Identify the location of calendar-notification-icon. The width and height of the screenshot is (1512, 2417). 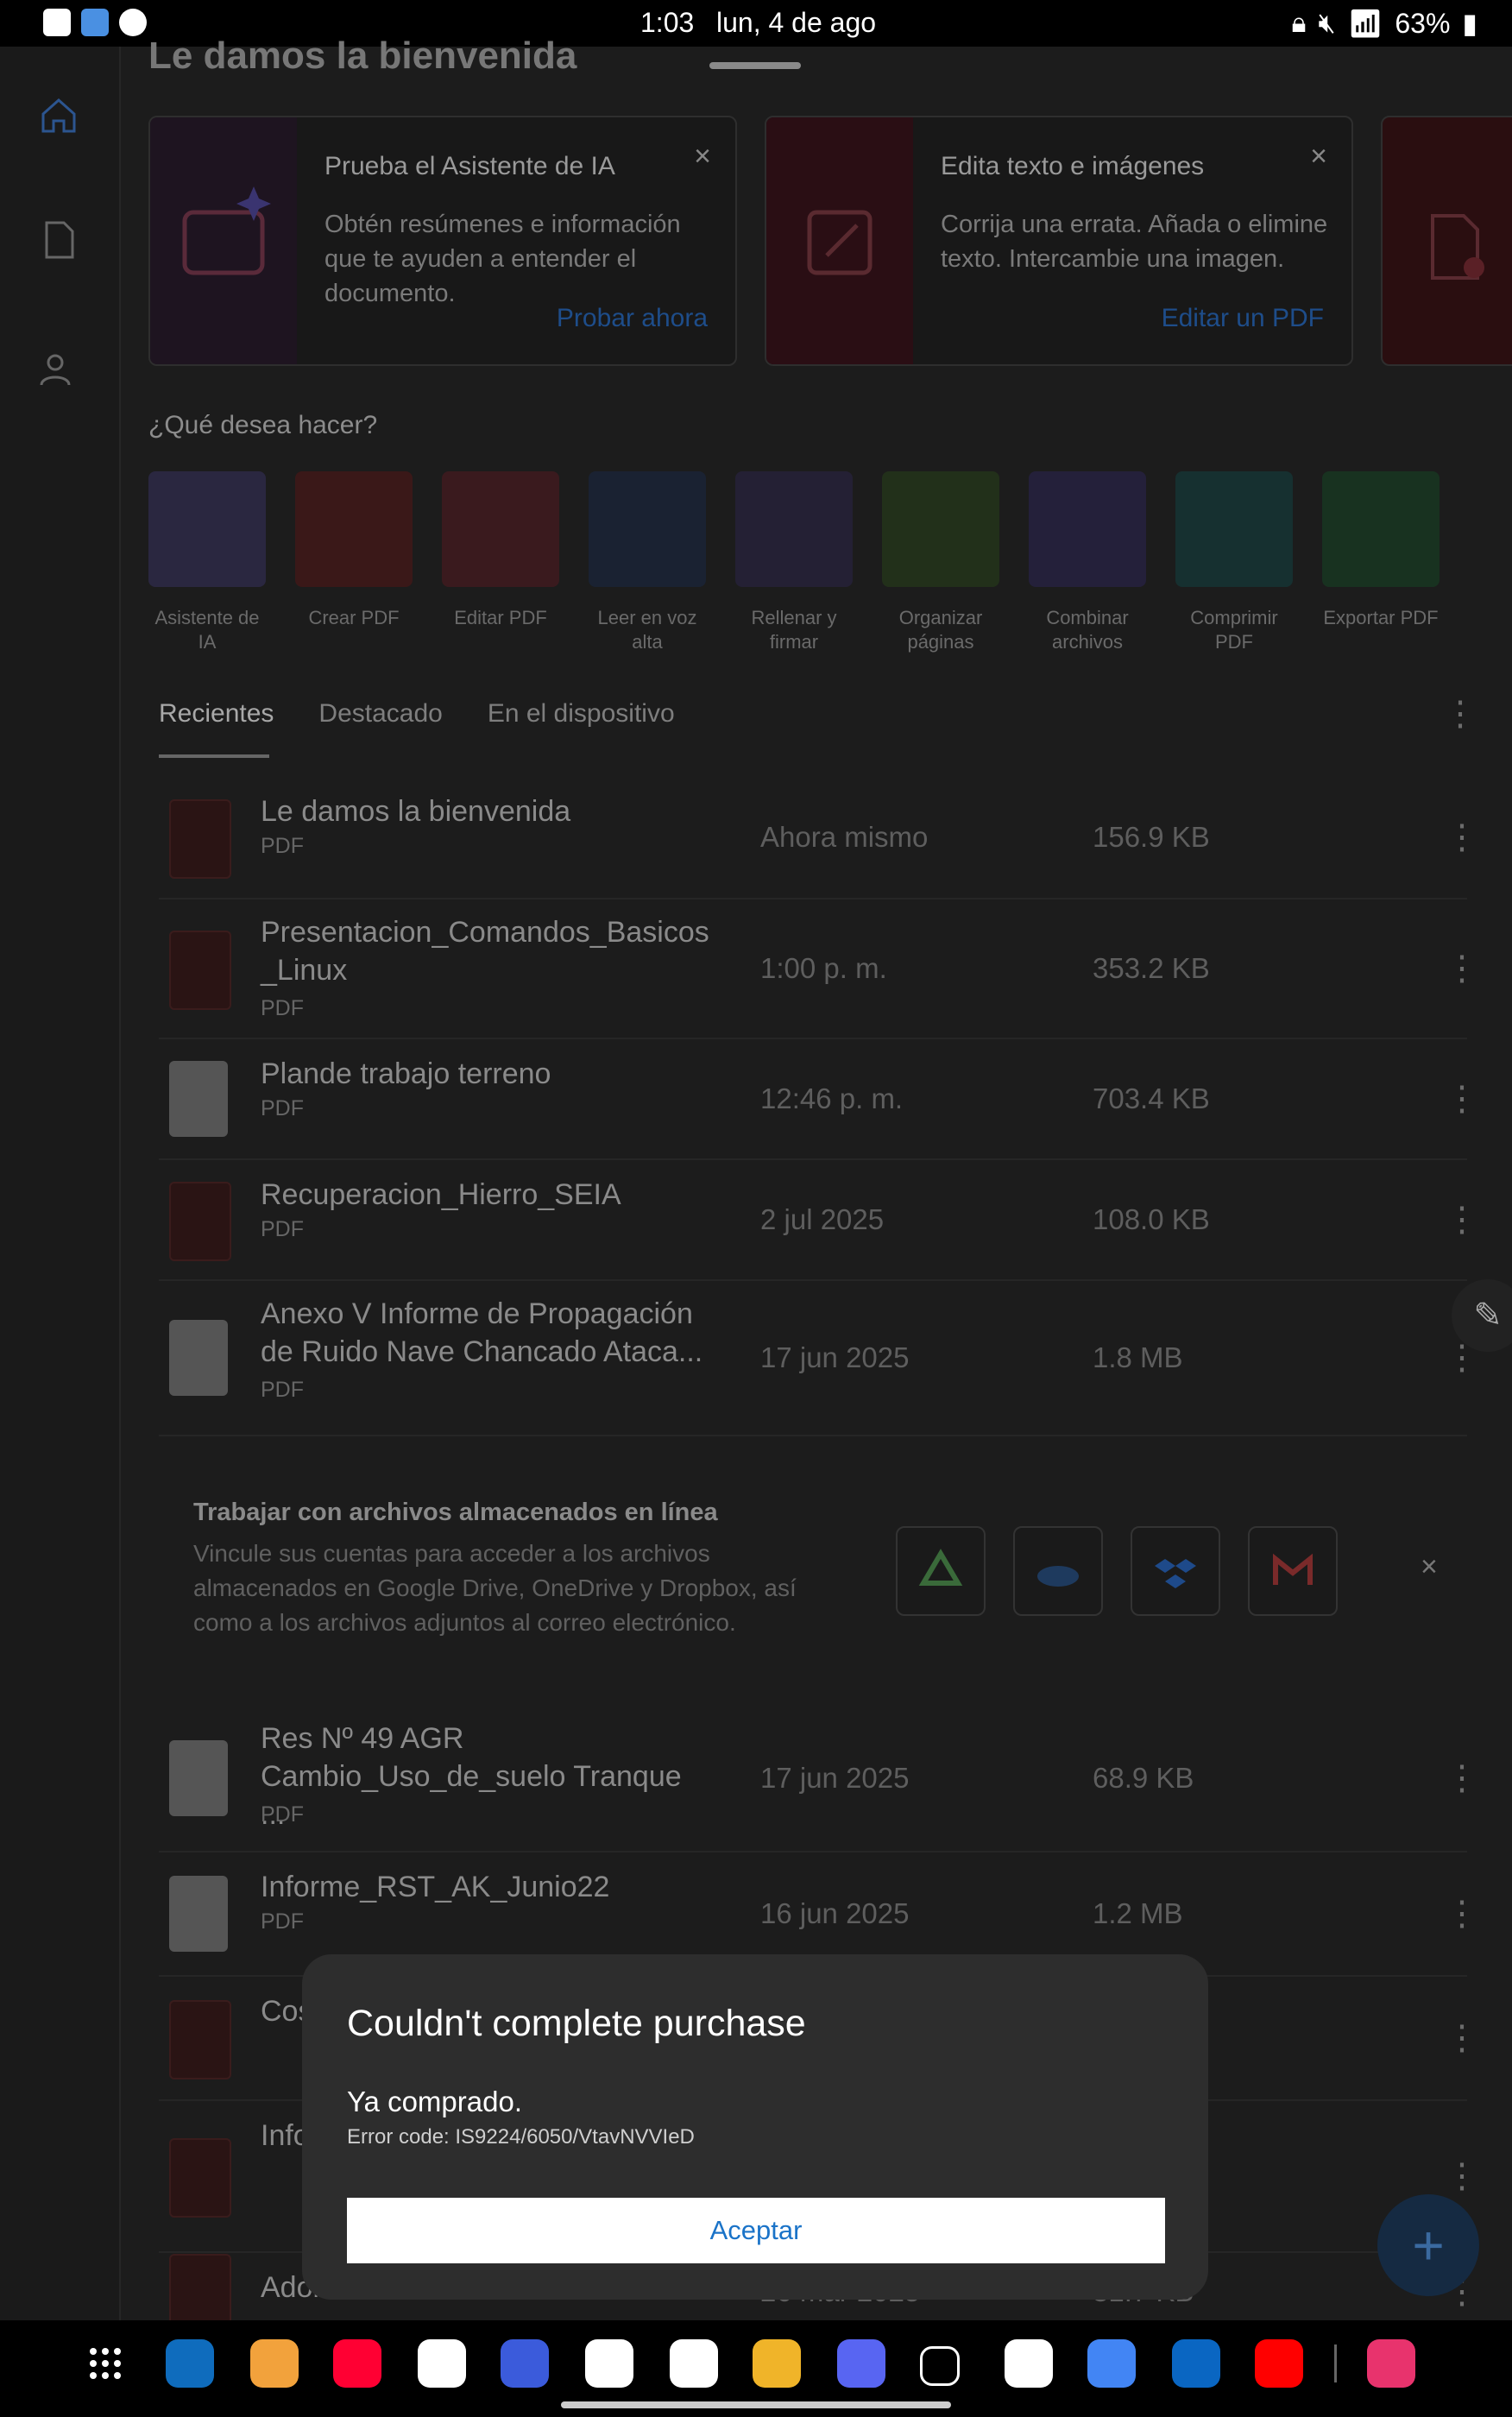
(95, 22).